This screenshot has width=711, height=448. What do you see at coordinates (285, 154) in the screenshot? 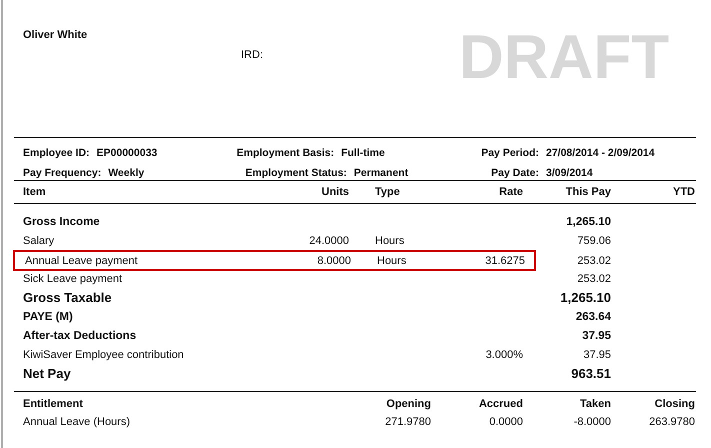
I see `field-label: Employment Basis:` at bounding box center [285, 154].